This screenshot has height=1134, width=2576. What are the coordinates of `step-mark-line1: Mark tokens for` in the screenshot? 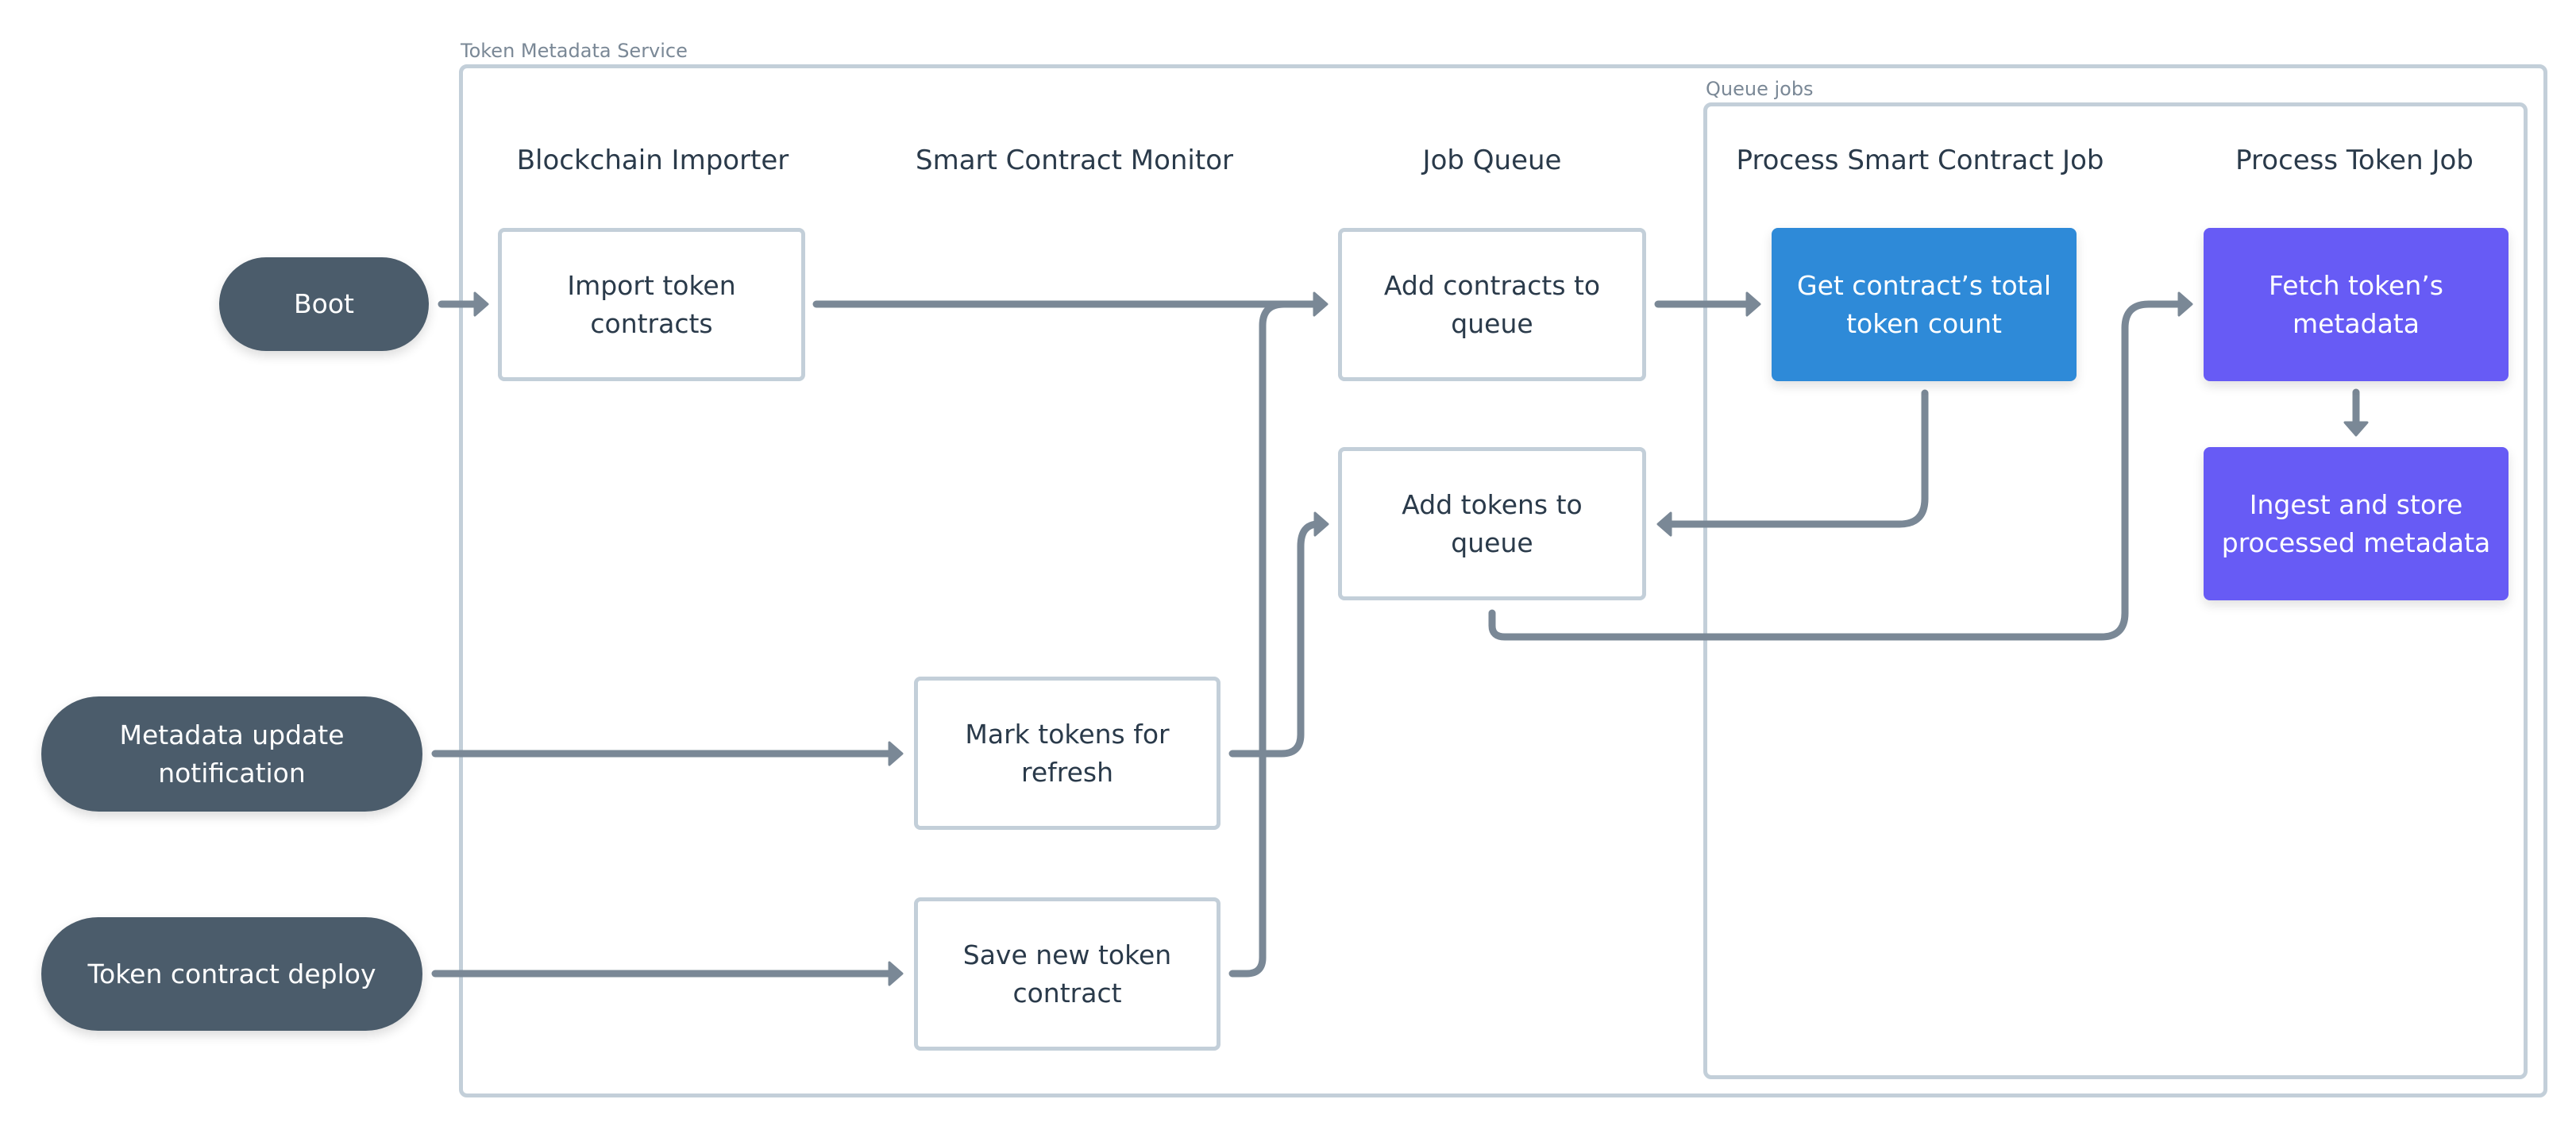 It's located at (1067, 734).